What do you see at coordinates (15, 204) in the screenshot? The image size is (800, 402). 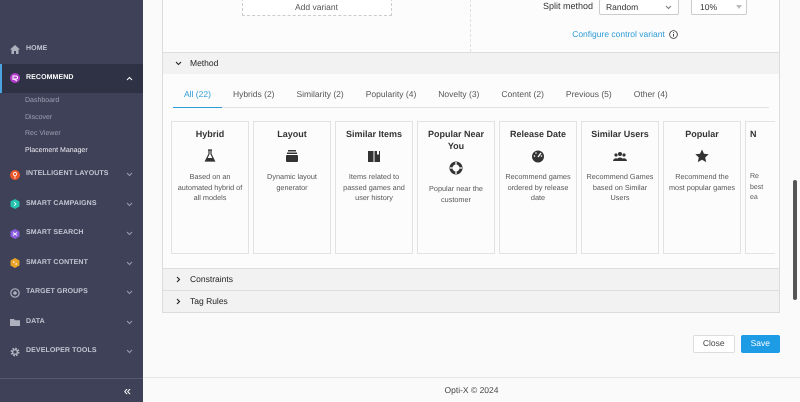 I see `hexagon-icon` at bounding box center [15, 204].